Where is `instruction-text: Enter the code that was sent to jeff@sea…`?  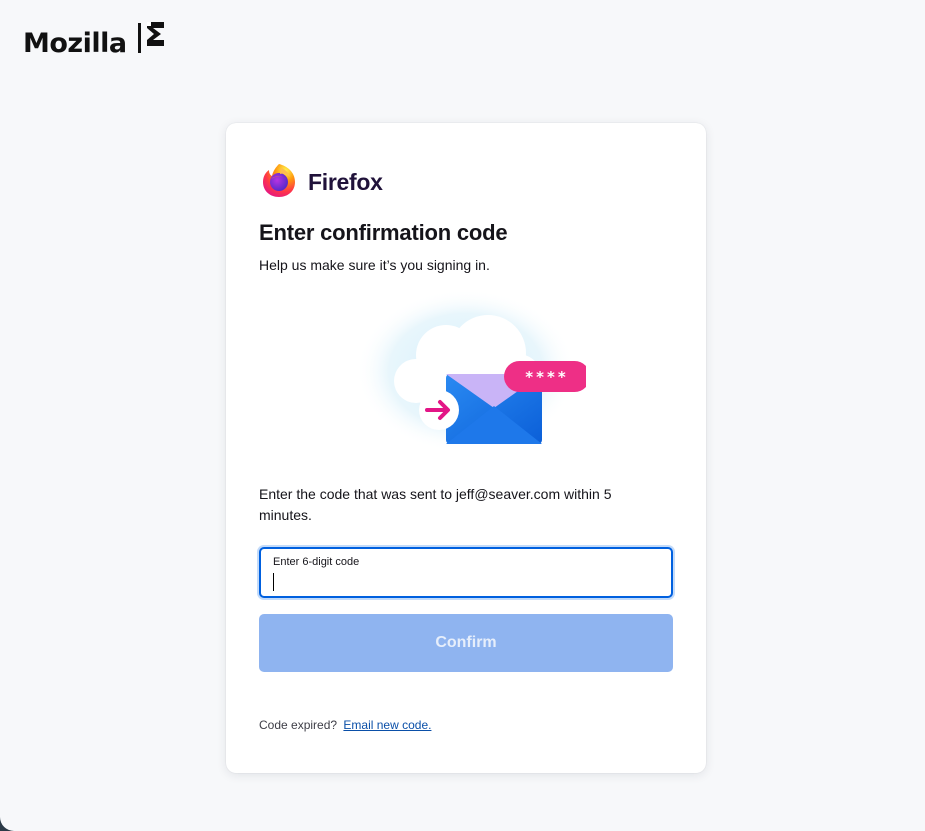
instruction-text: Enter the code that was sent to jeff@sea… is located at coordinates (435, 504).